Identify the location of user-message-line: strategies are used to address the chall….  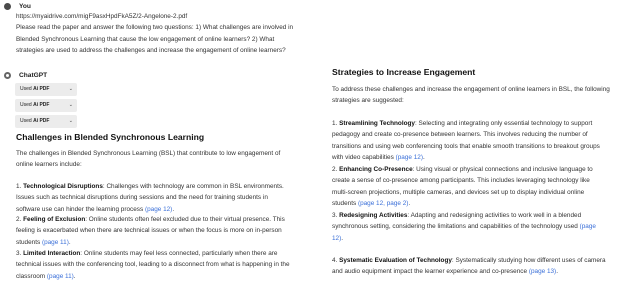
(151, 51).